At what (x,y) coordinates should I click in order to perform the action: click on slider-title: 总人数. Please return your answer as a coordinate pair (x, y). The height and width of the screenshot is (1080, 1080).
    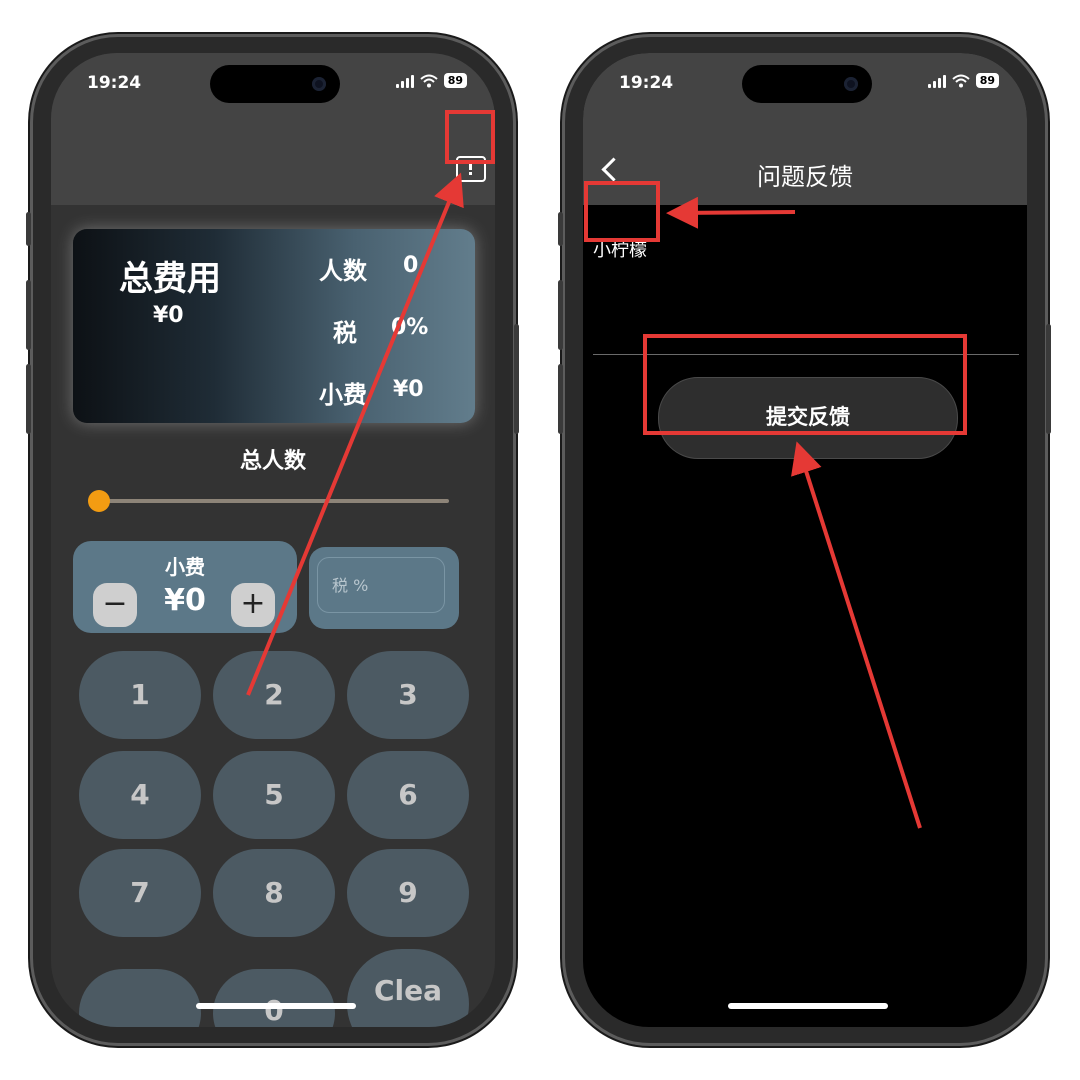
    Looking at the image, I should click on (272, 461).